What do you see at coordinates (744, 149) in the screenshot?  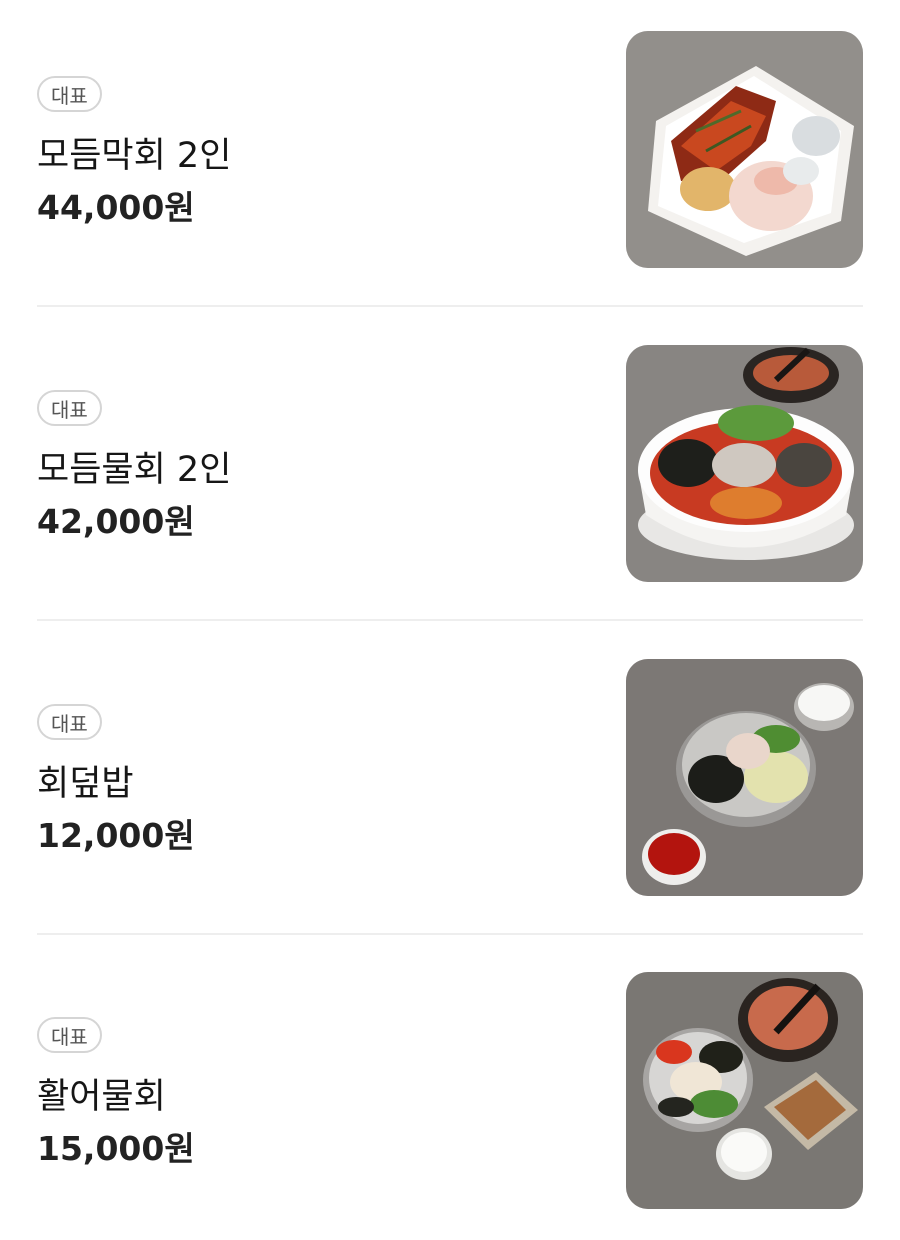 I see `mixed-raw-fish-platter-photo` at bounding box center [744, 149].